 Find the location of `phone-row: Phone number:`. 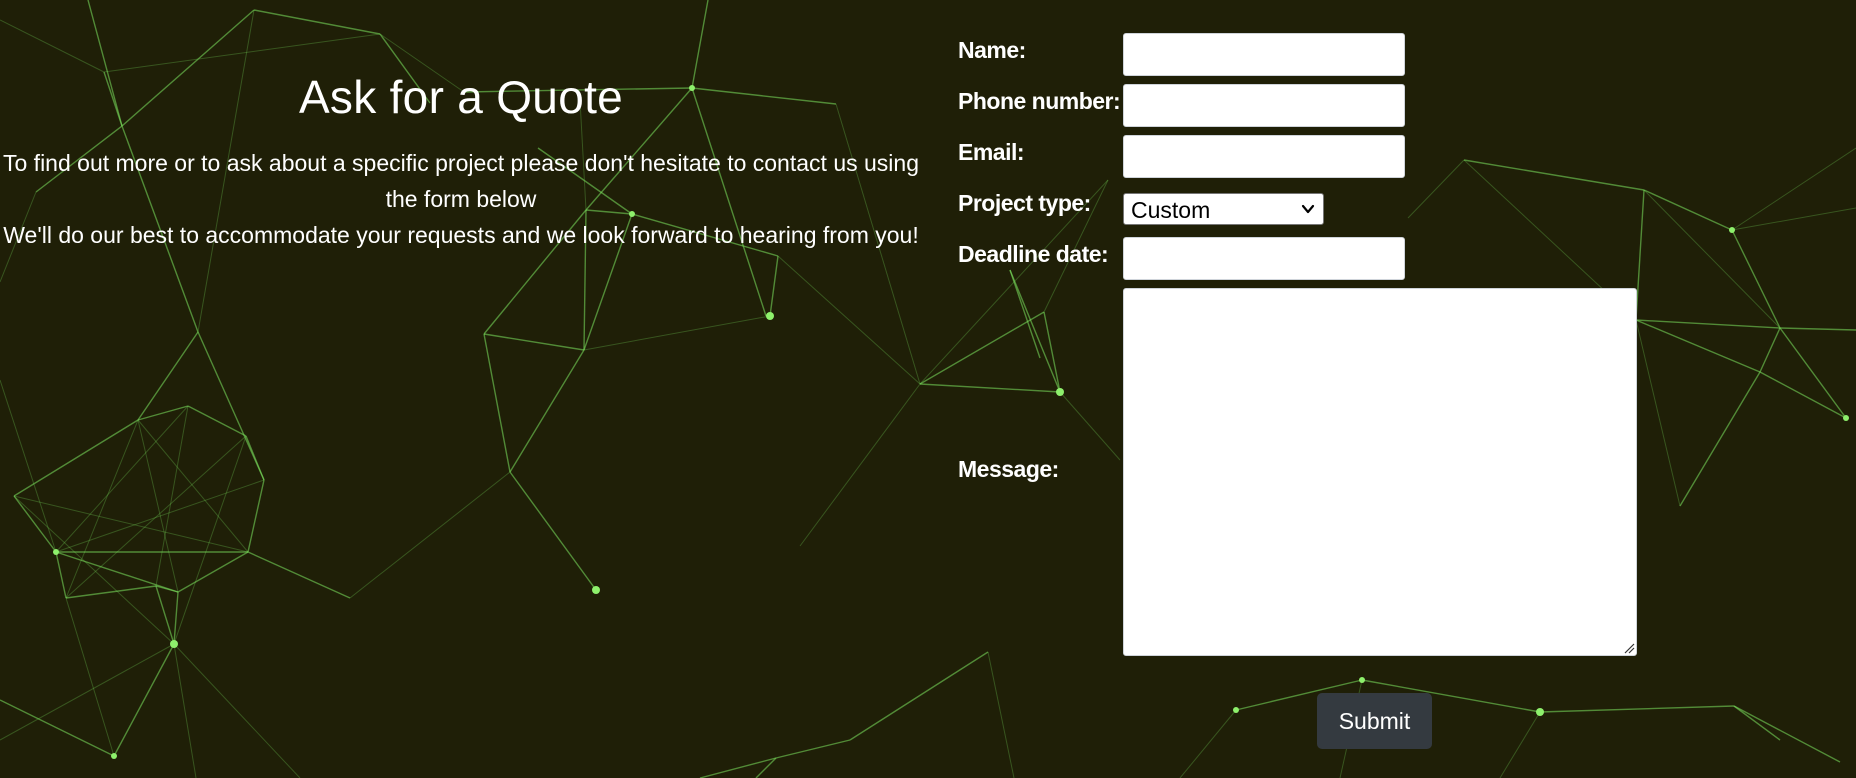

phone-row: Phone number: is located at coordinates (1308, 109).